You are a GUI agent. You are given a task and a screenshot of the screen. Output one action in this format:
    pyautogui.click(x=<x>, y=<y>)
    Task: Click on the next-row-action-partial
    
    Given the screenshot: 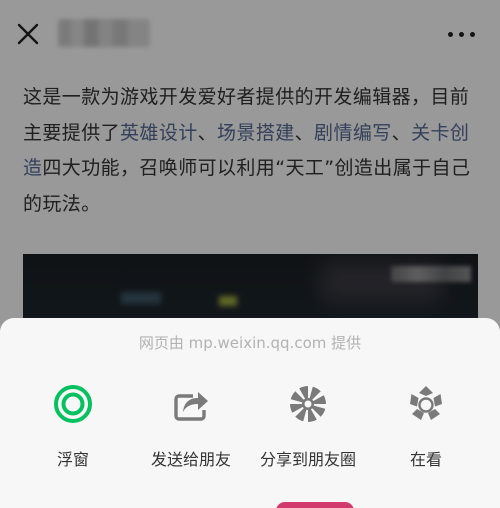 What is the action you would take?
    pyautogui.click(x=315, y=505)
    